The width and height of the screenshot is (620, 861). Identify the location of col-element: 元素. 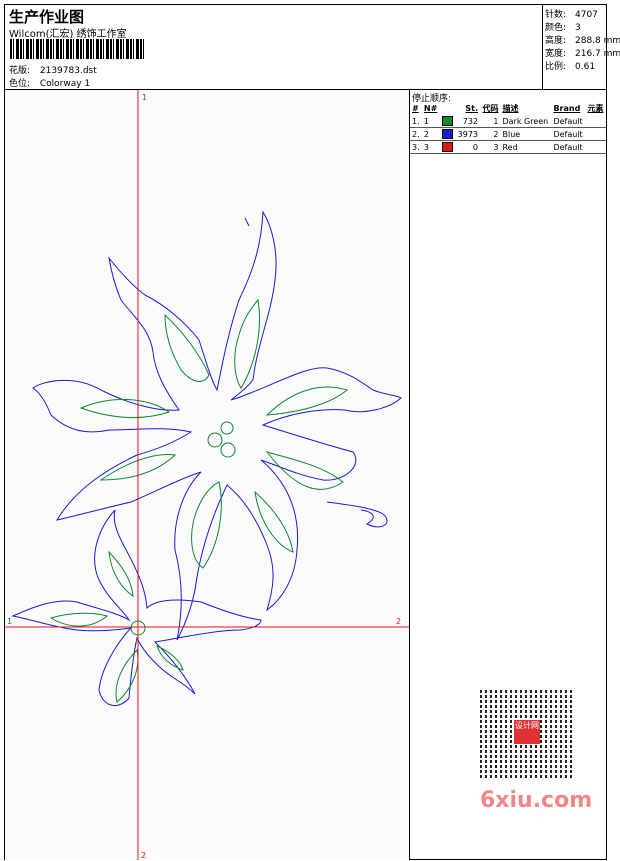
(595, 108).